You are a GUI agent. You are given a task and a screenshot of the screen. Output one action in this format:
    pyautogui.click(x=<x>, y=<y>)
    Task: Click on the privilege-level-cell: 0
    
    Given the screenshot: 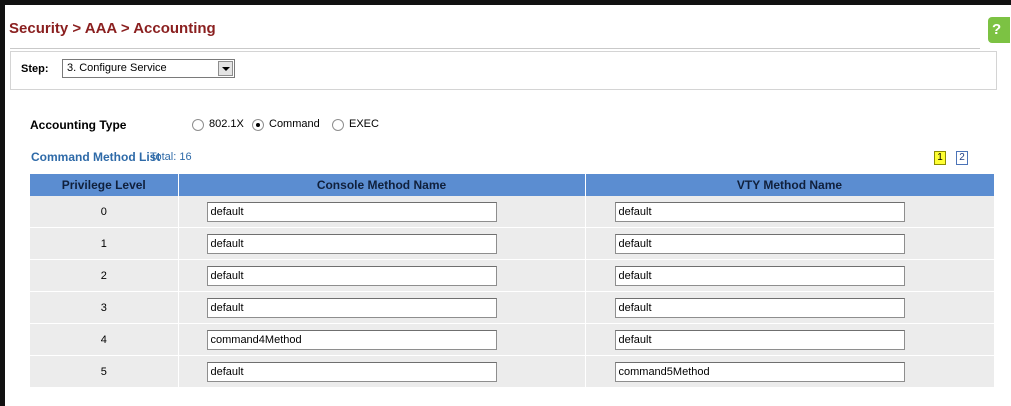 What is the action you would take?
    pyautogui.click(x=104, y=212)
    